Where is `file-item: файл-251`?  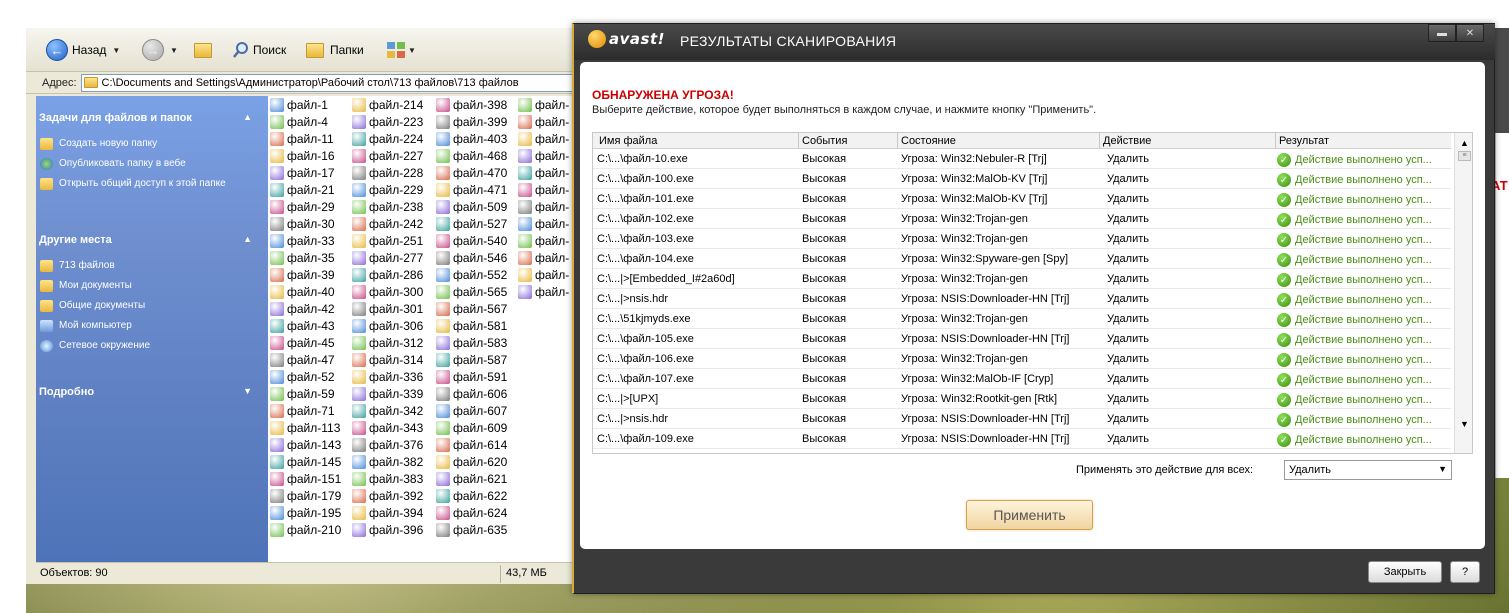
file-item: файл-251 is located at coordinates (387, 240).